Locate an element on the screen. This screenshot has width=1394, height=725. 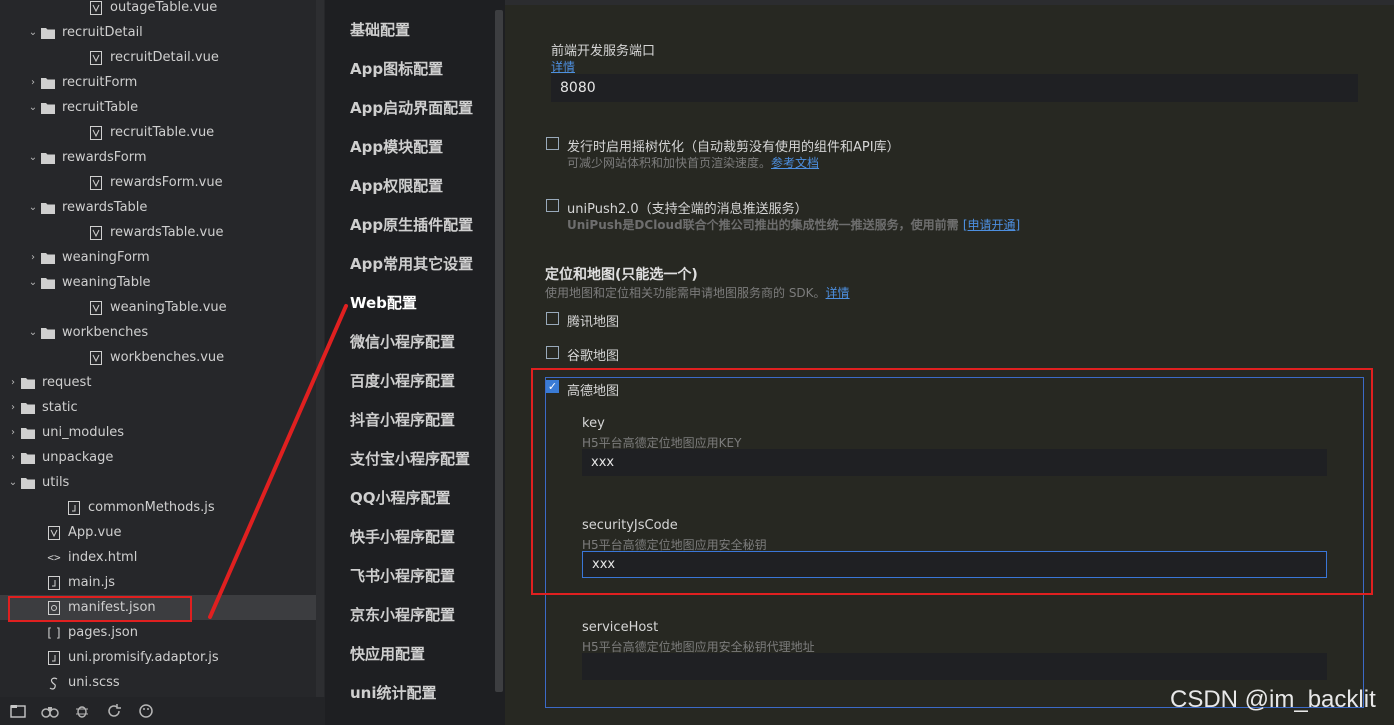
tree-file: outageTable.vue is located at coordinates (159, 10).